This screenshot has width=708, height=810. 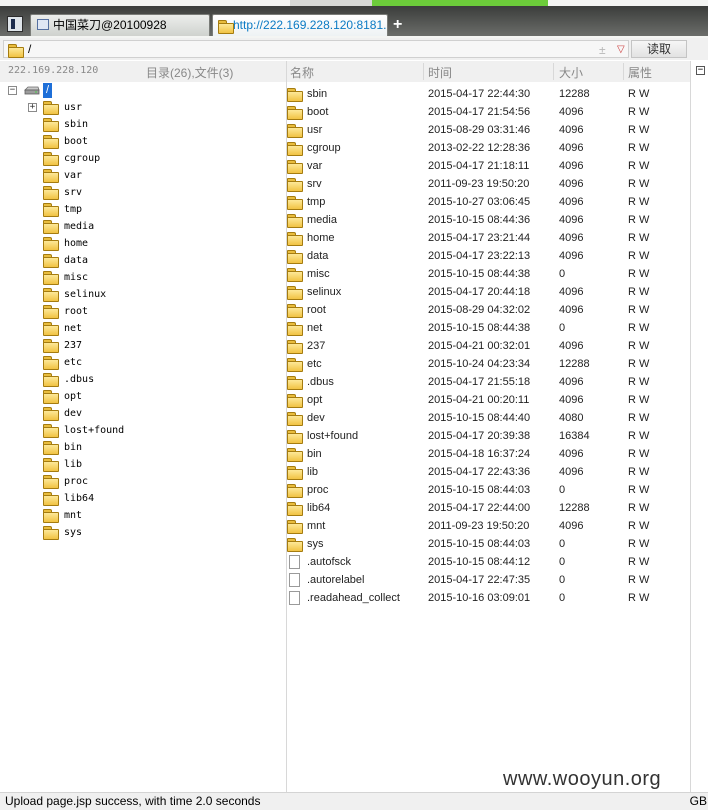 What do you see at coordinates (143, 430) in the screenshot?
I see `tree-item: lost+found` at bounding box center [143, 430].